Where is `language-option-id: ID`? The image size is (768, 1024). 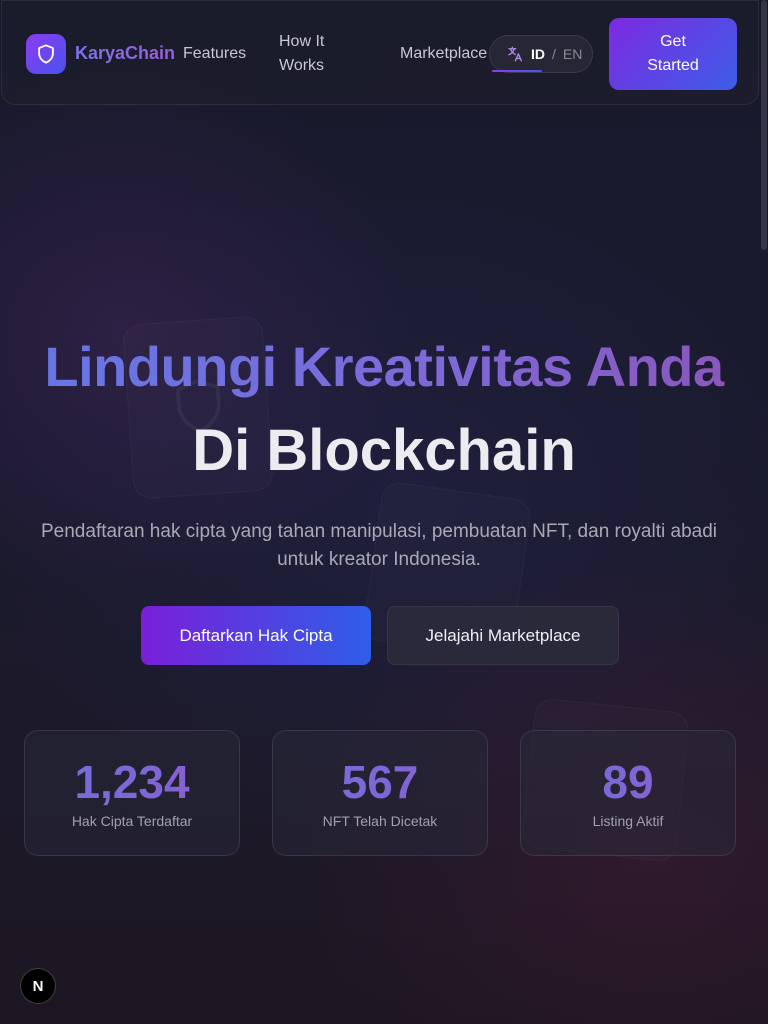
language-option-id: ID is located at coordinates (538, 54).